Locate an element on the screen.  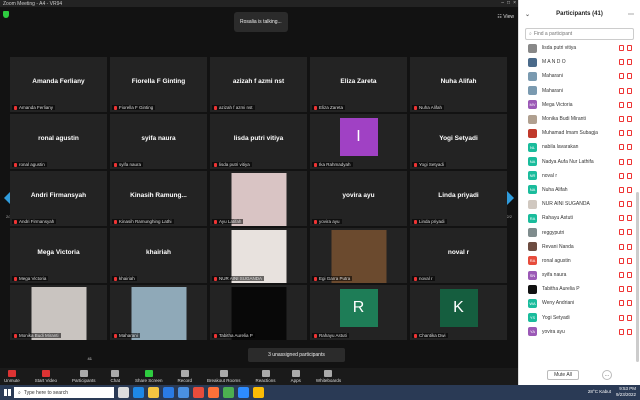
scrollbar is located at coordinates (637, 277).